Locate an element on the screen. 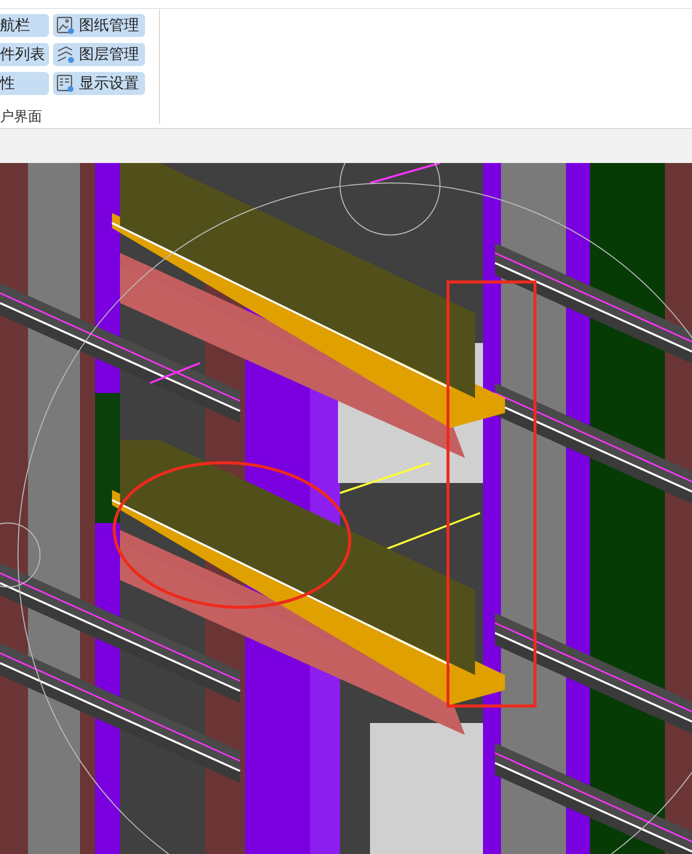 The image size is (692, 854). image-sheet-icon is located at coordinates (65, 25).